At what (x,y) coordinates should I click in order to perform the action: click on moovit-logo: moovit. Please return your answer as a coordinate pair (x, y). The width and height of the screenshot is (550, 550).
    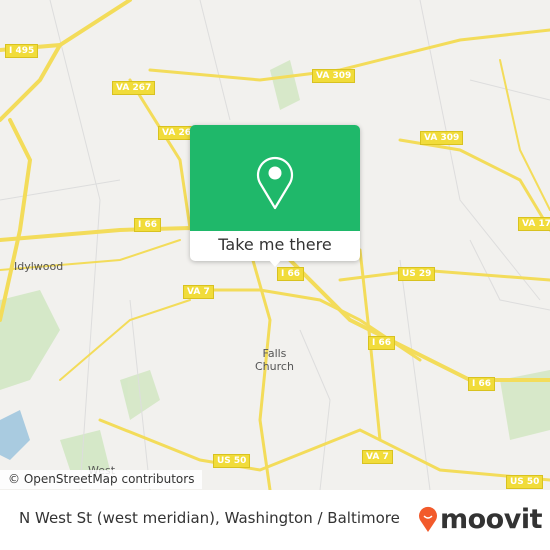
    Looking at the image, I should click on (480, 519).